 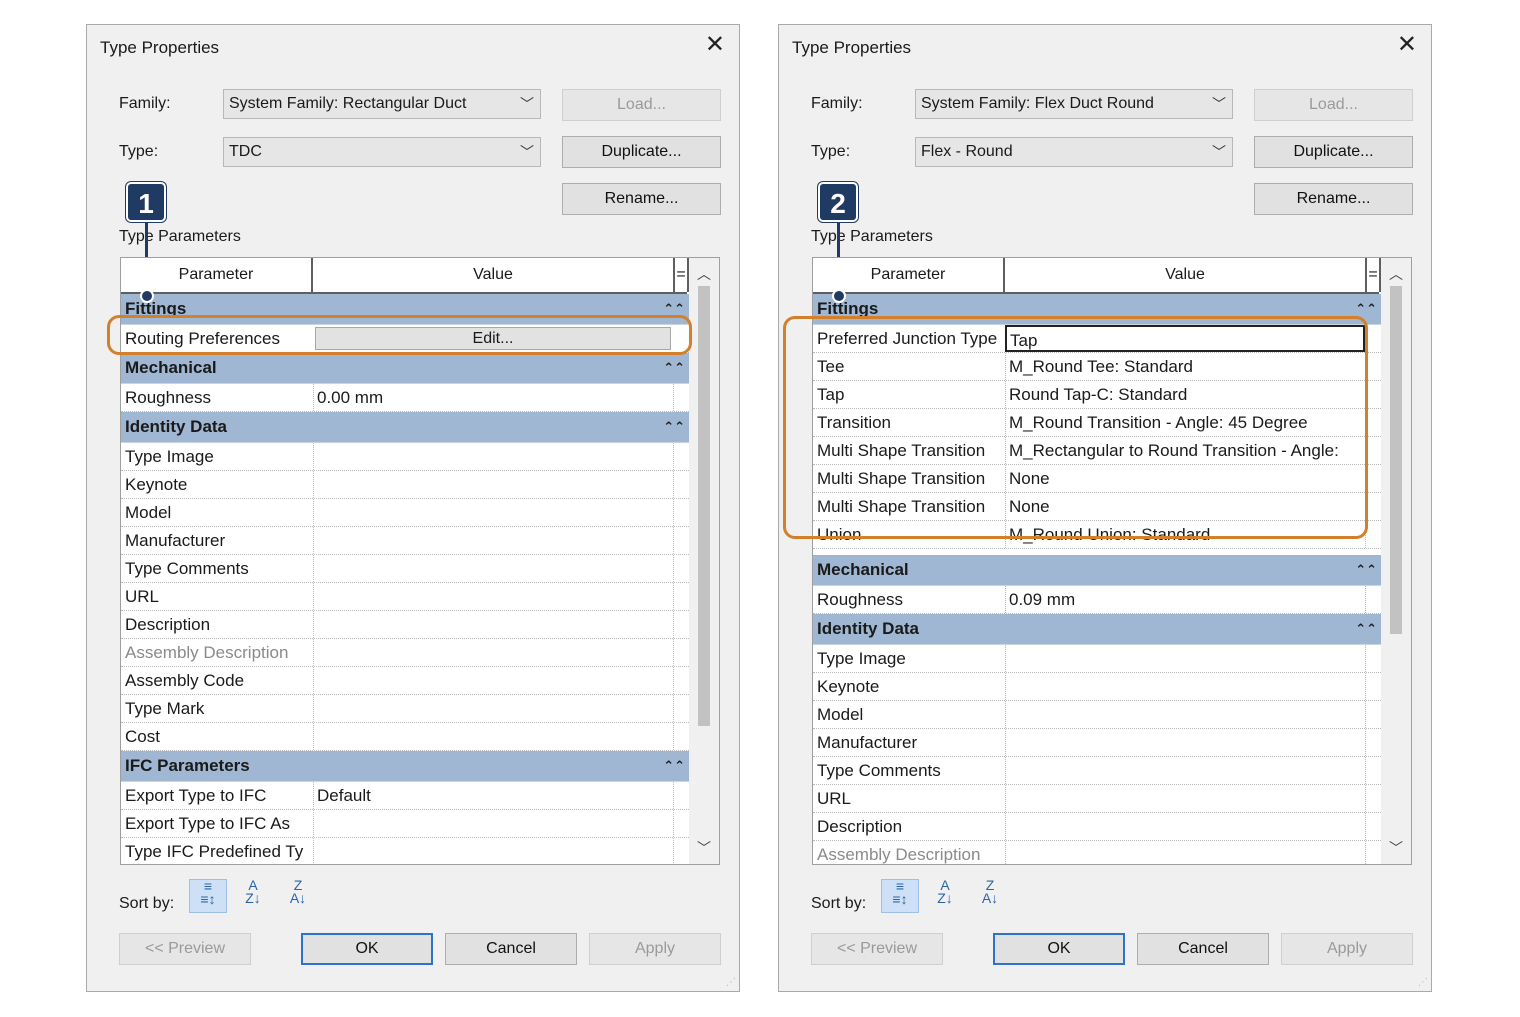 I want to click on param-row-roughness: Roughness 0.00 mm, so click(x=406, y=398).